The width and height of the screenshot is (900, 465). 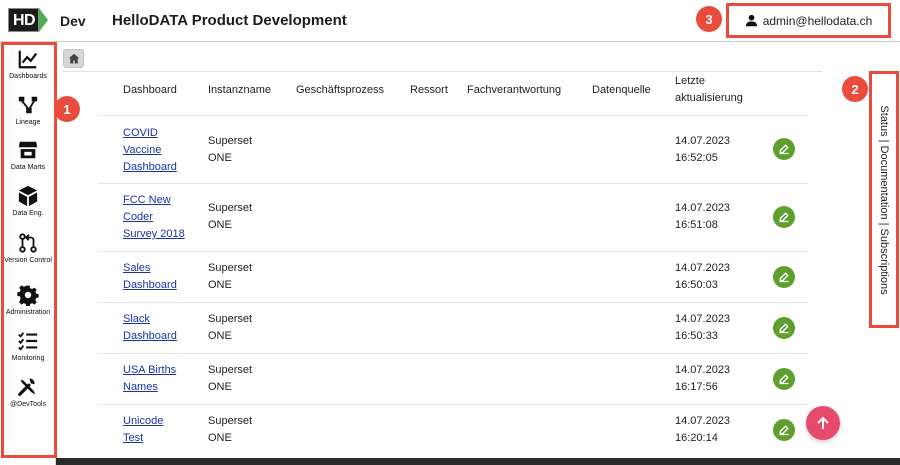 What do you see at coordinates (28, 404) in the screenshot?
I see `sidebar-item-label: @DevTools` at bounding box center [28, 404].